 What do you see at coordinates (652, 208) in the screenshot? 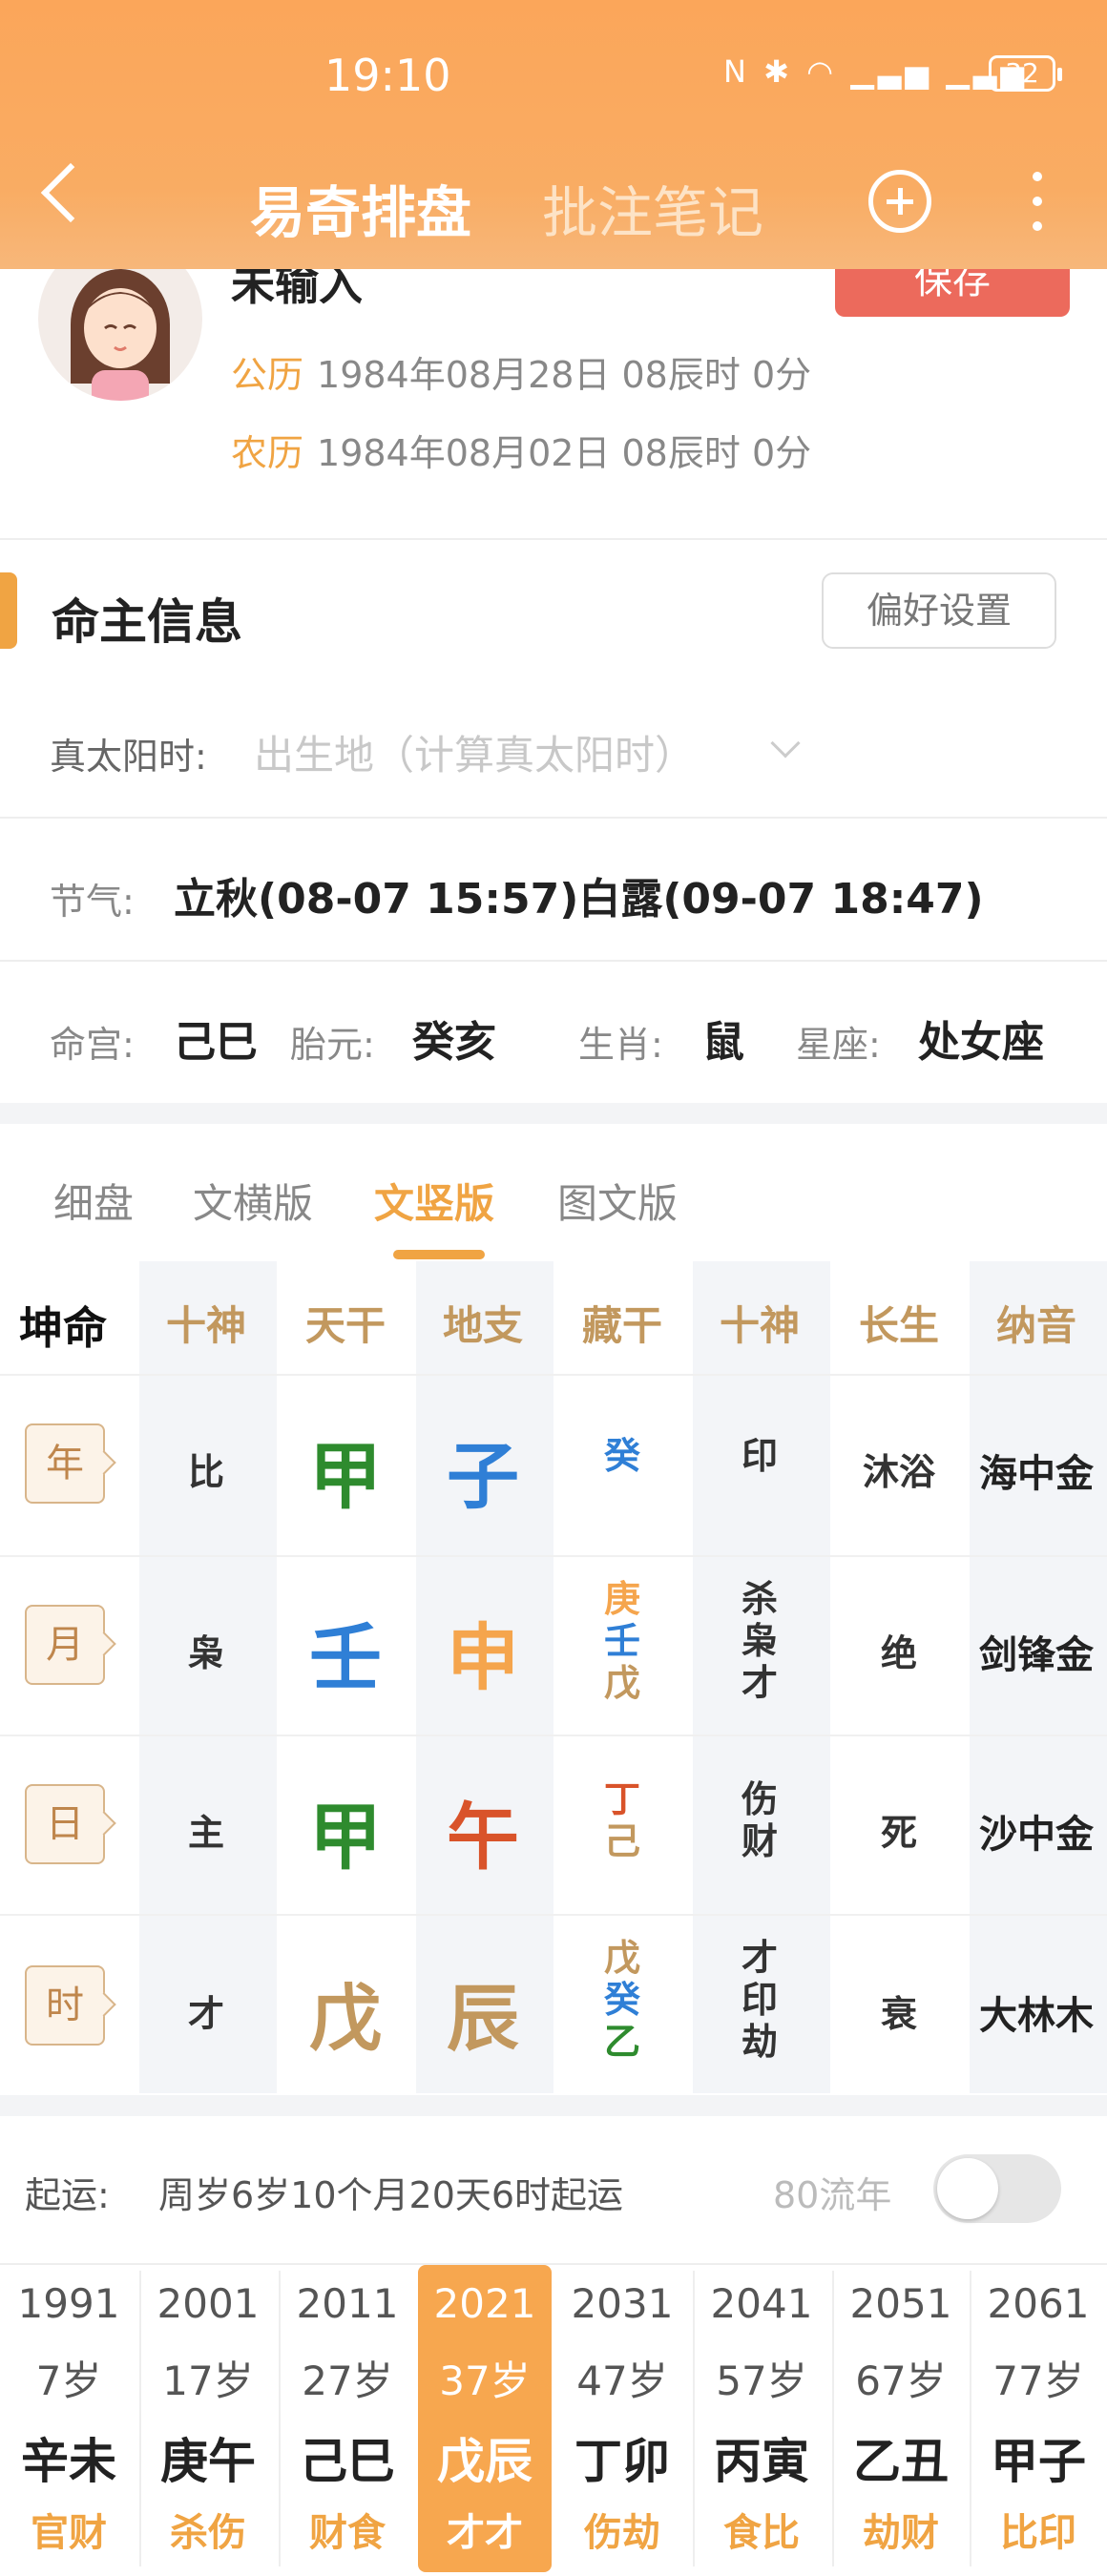
I see `tab-pizhu-biji: 批注笔记` at bounding box center [652, 208].